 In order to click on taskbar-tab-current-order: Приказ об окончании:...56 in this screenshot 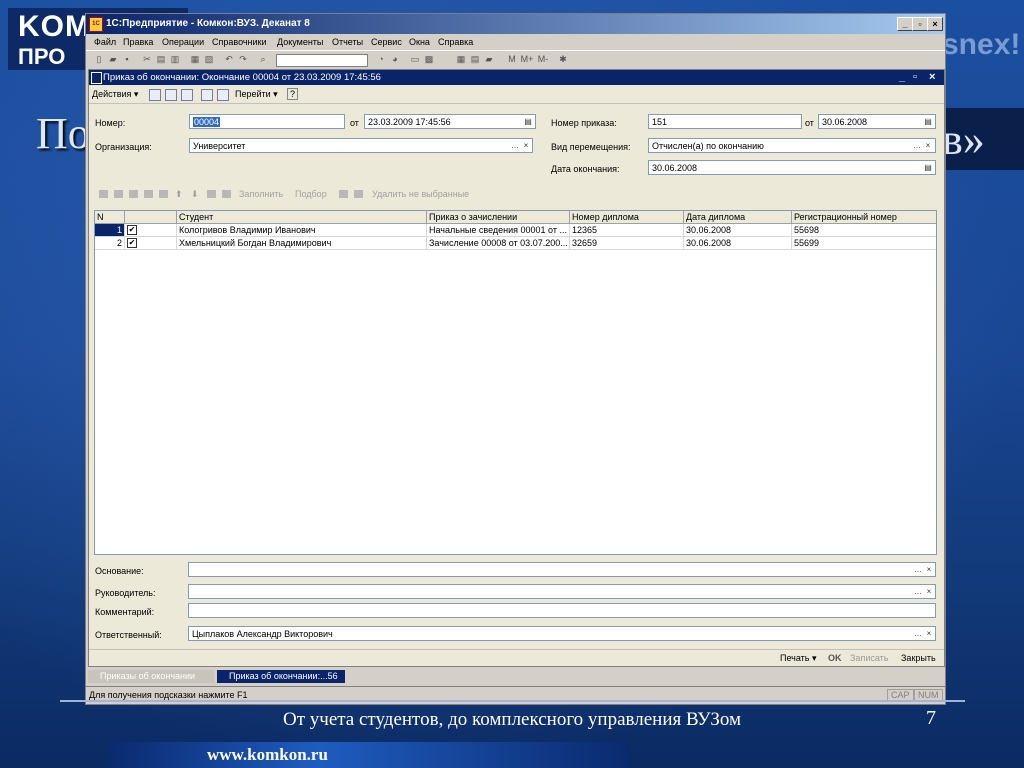, I will do `click(281, 676)`.